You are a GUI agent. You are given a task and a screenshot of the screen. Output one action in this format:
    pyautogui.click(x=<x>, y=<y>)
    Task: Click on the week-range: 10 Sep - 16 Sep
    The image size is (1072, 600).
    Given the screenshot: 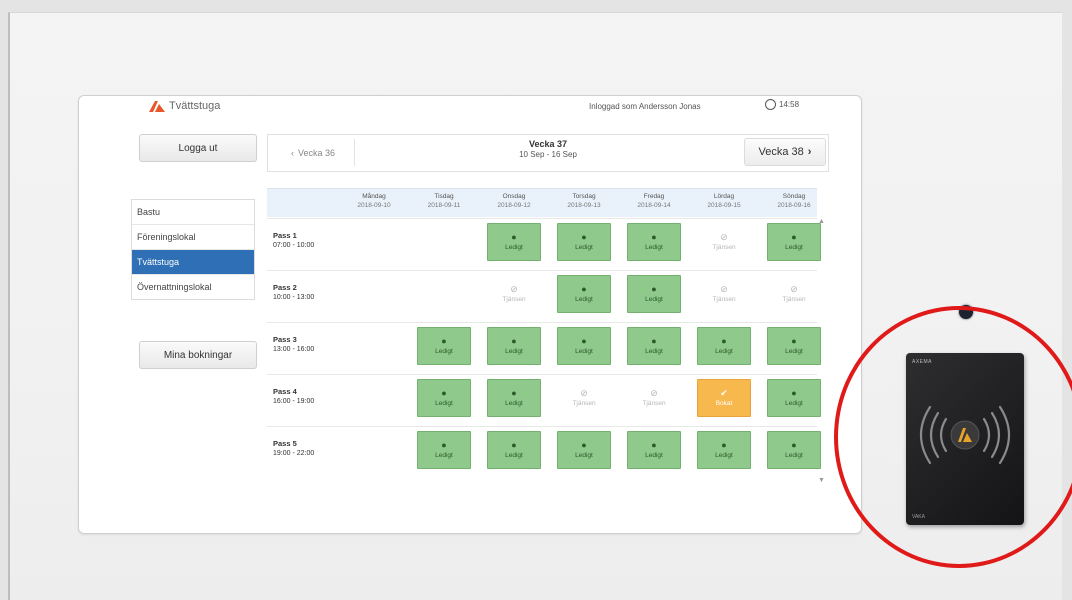 What is the action you would take?
    pyautogui.click(x=548, y=154)
    